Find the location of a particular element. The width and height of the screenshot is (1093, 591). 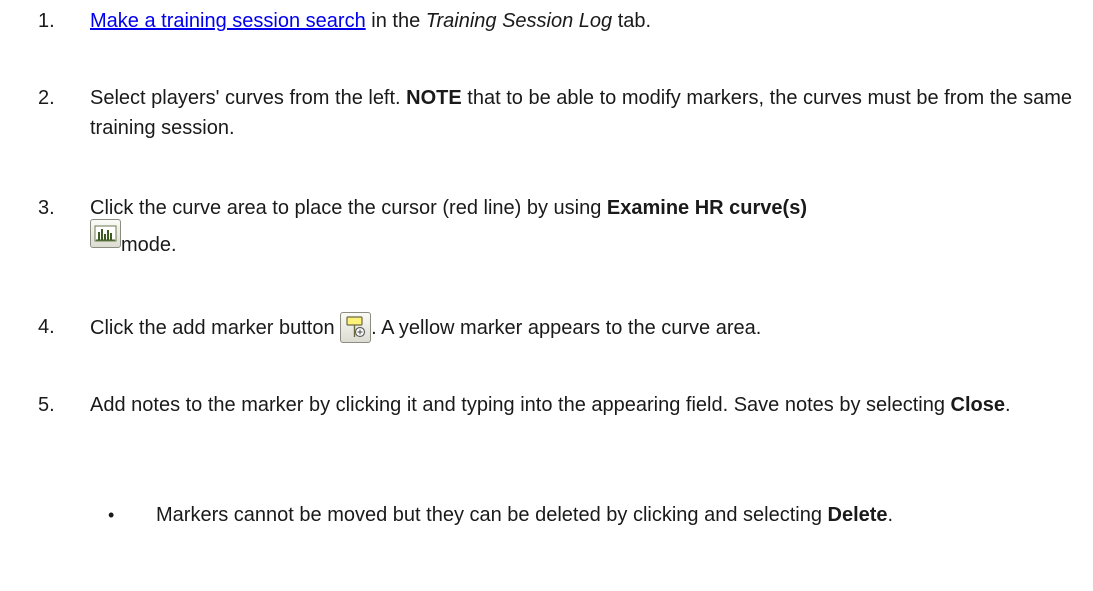

step-number: 2. is located at coordinates (46, 98).